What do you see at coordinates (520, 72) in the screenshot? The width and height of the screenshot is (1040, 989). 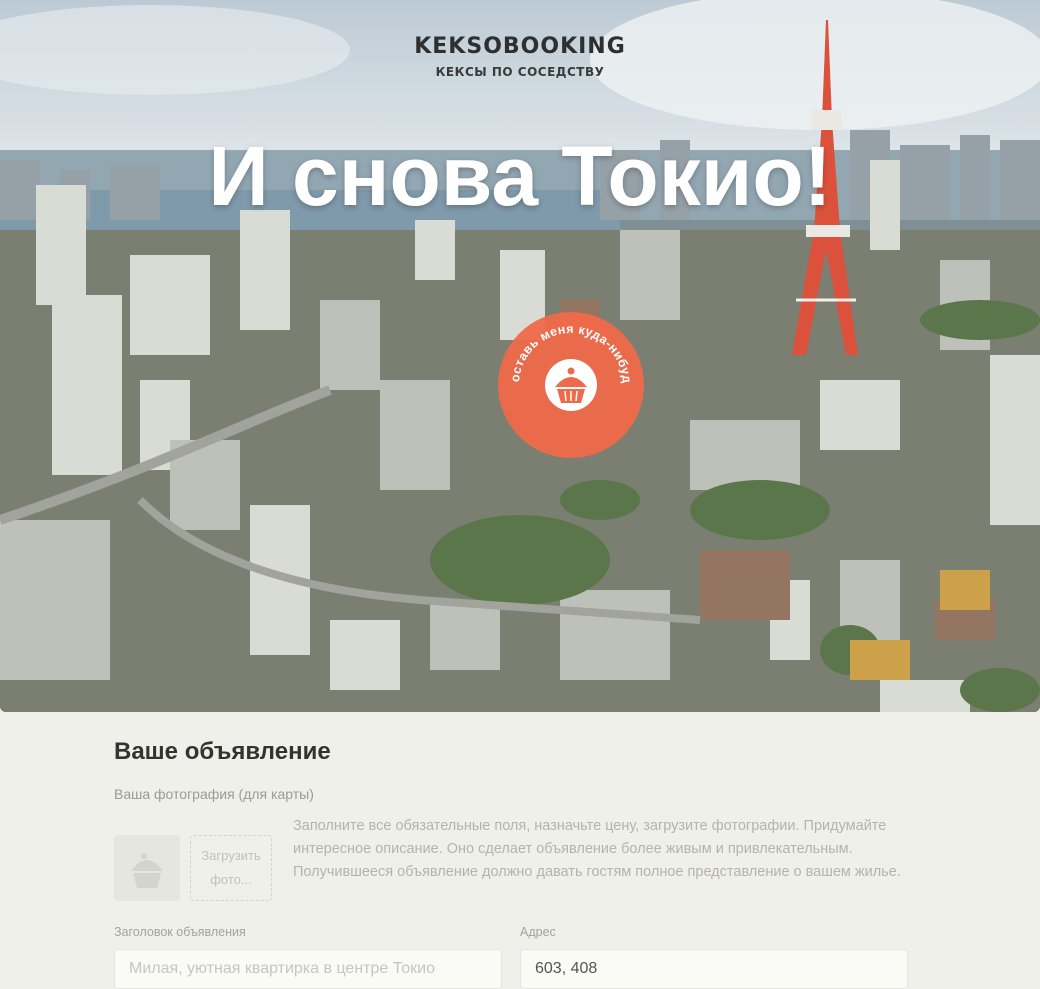 I see `tagline: КЕКСЫ ПО СОСЕДСТВУ` at bounding box center [520, 72].